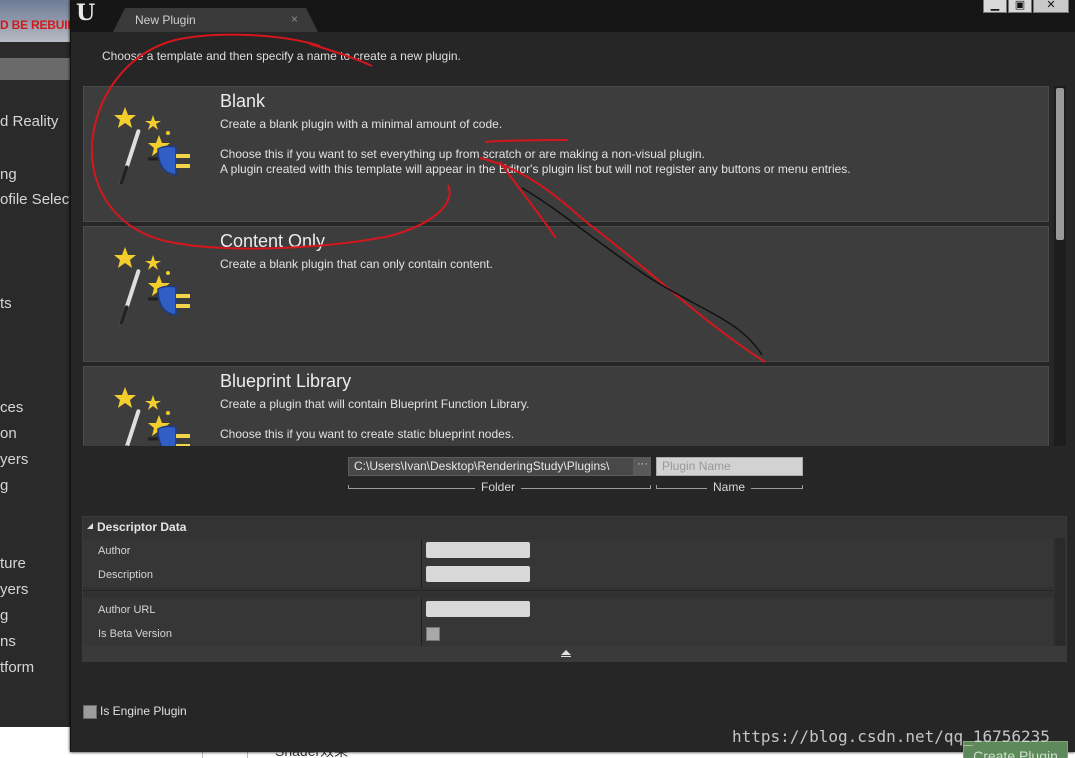 Image resolution: width=1075 pixels, height=758 pixels. What do you see at coordinates (135, 634) in the screenshot?
I see `property-label: Is Beta Version` at bounding box center [135, 634].